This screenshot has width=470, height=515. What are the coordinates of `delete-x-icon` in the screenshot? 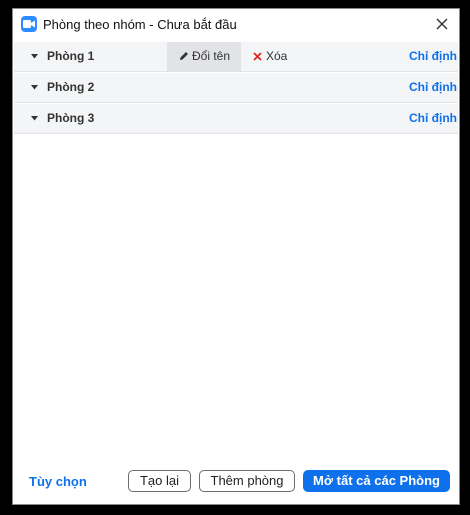 It's located at (257, 56).